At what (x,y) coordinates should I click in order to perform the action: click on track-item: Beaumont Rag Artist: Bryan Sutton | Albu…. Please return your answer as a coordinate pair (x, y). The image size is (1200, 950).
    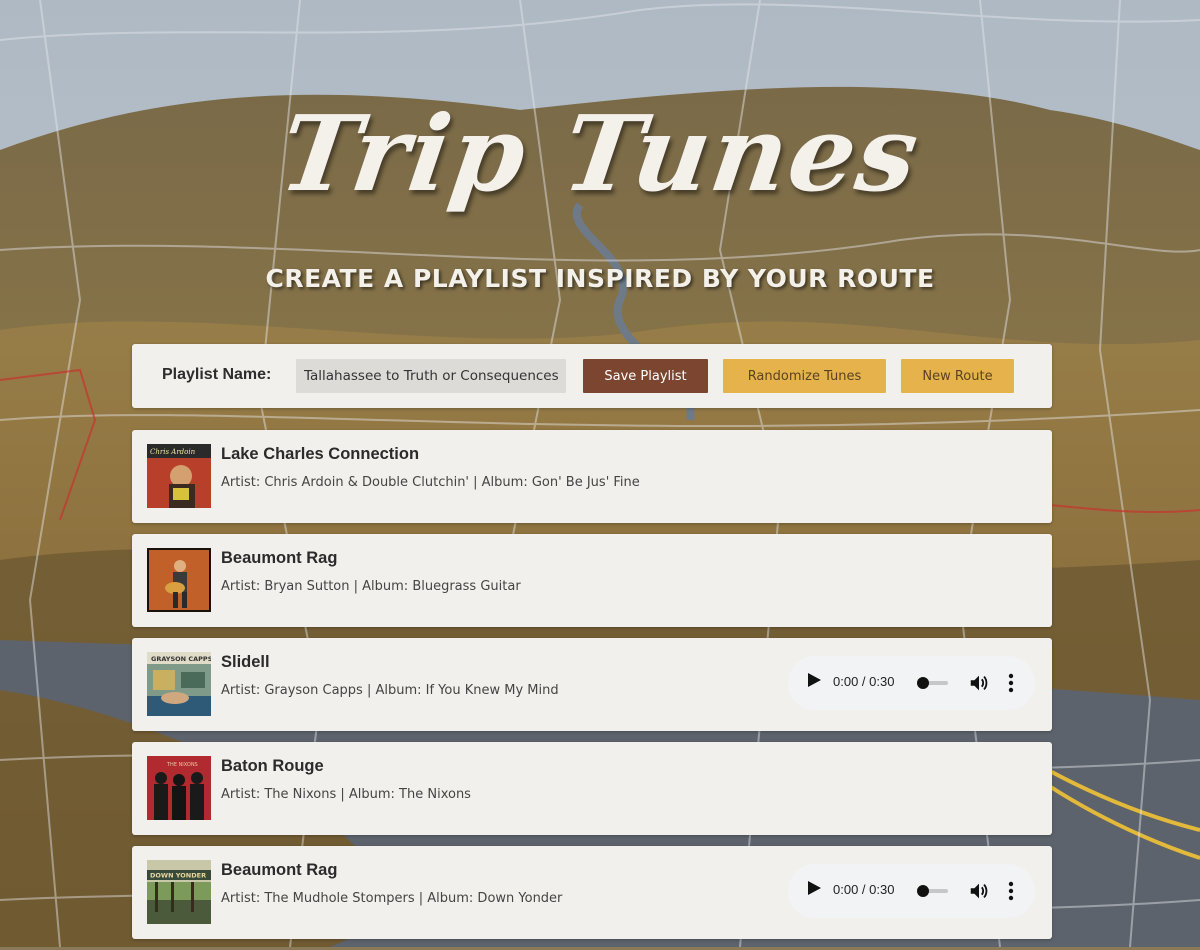
    Looking at the image, I should click on (592, 580).